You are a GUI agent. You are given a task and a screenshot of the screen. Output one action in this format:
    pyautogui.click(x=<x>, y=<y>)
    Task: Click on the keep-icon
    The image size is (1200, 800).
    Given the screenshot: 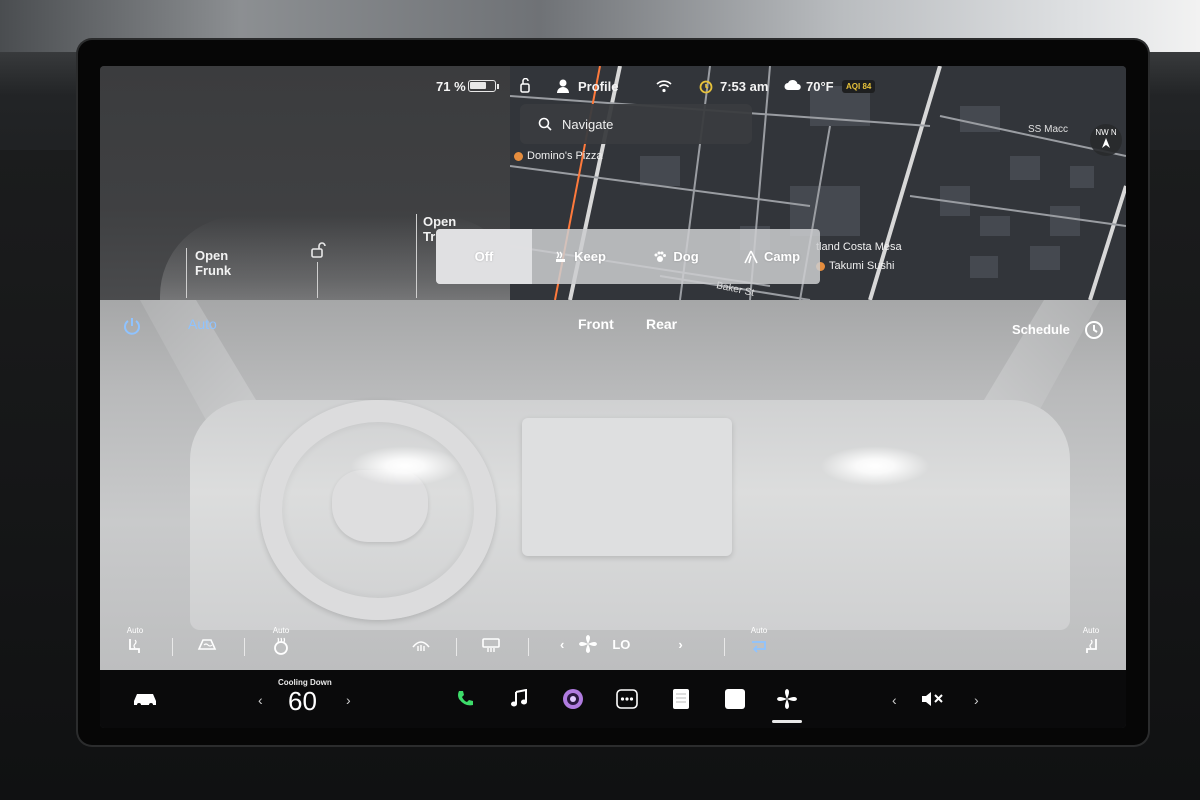 What is the action you would take?
    pyautogui.click(x=561, y=256)
    